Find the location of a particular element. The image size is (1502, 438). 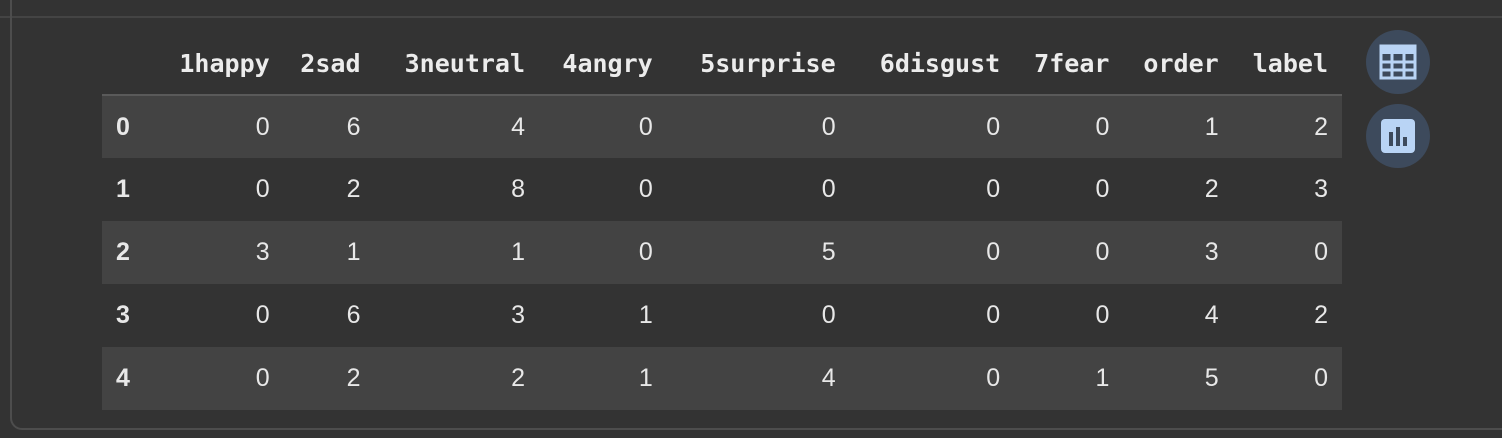

column-header: label is located at coordinates (1287, 64).